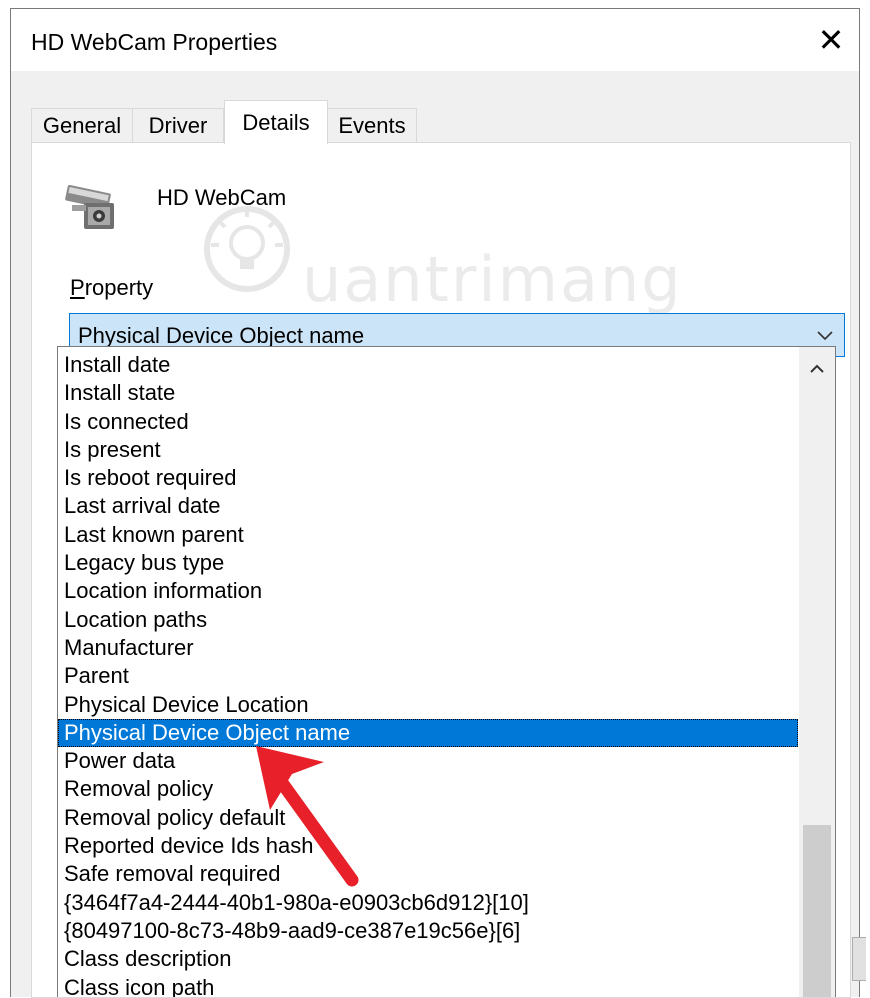 The height and width of the screenshot is (998, 870). What do you see at coordinates (428, 648) in the screenshot?
I see `list-item: Manufacturer` at bounding box center [428, 648].